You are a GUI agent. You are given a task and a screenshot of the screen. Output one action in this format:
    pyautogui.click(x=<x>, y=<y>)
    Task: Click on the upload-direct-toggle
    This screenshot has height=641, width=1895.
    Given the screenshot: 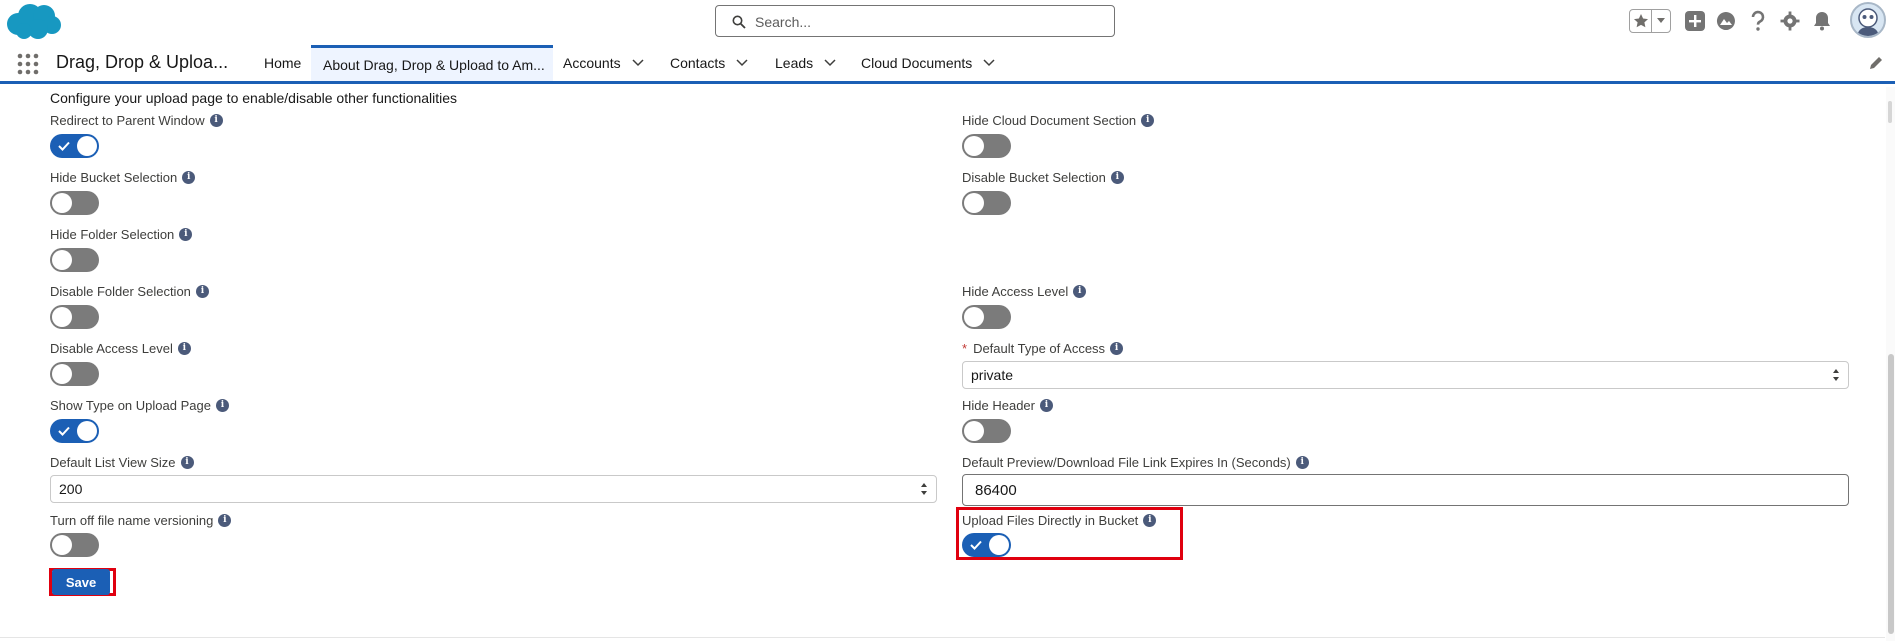 What is the action you would take?
    pyautogui.click(x=986, y=545)
    